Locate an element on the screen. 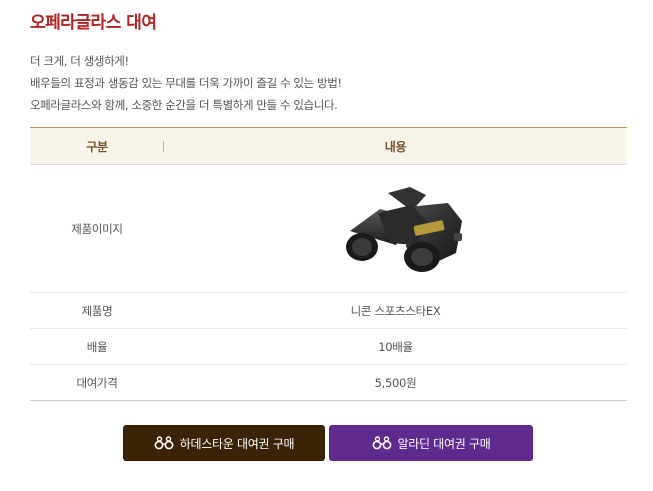 The image size is (653, 491). purchase-buttons: 하데스타운 대여권 구매 알라딘 대여권 구매 is located at coordinates (328, 443).